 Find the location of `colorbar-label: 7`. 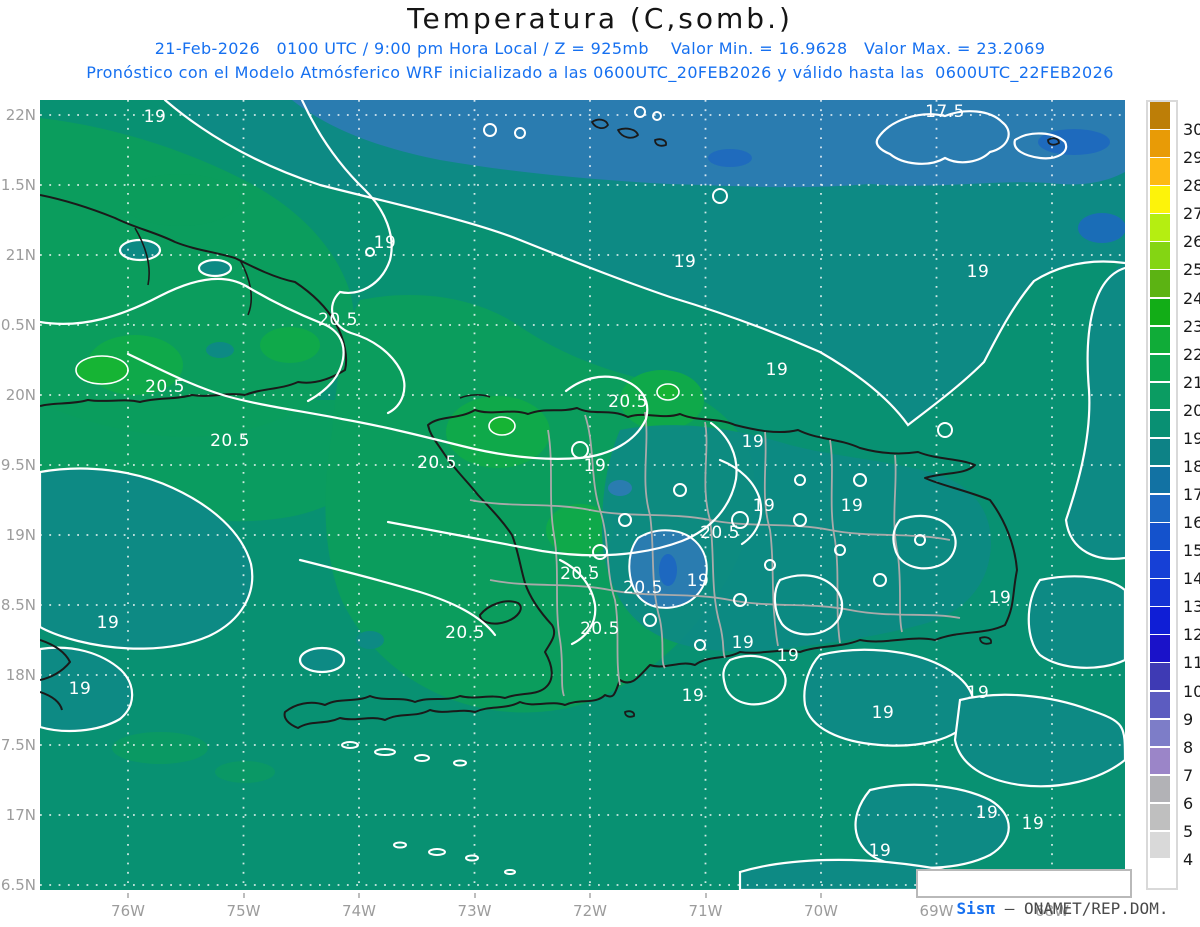

colorbar-label: 7 is located at coordinates (1188, 775).